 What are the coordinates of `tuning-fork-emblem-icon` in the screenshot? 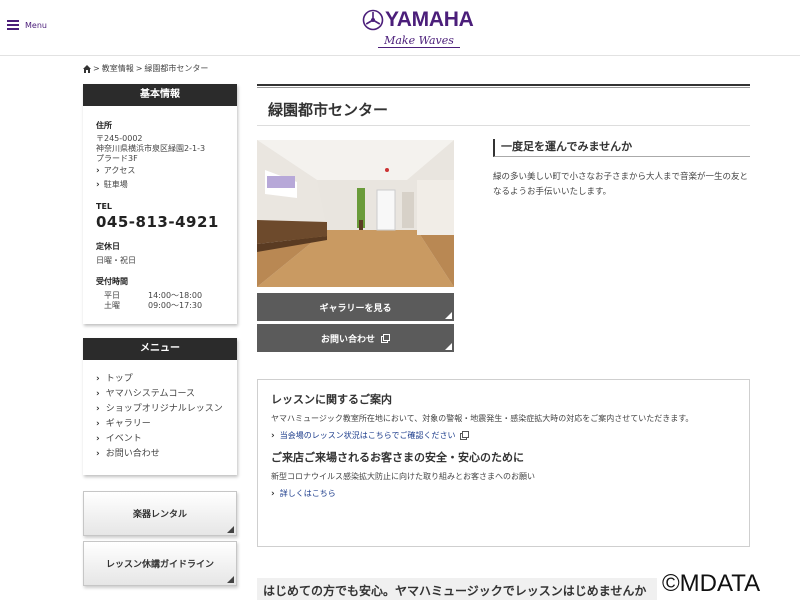 It's located at (373, 20).